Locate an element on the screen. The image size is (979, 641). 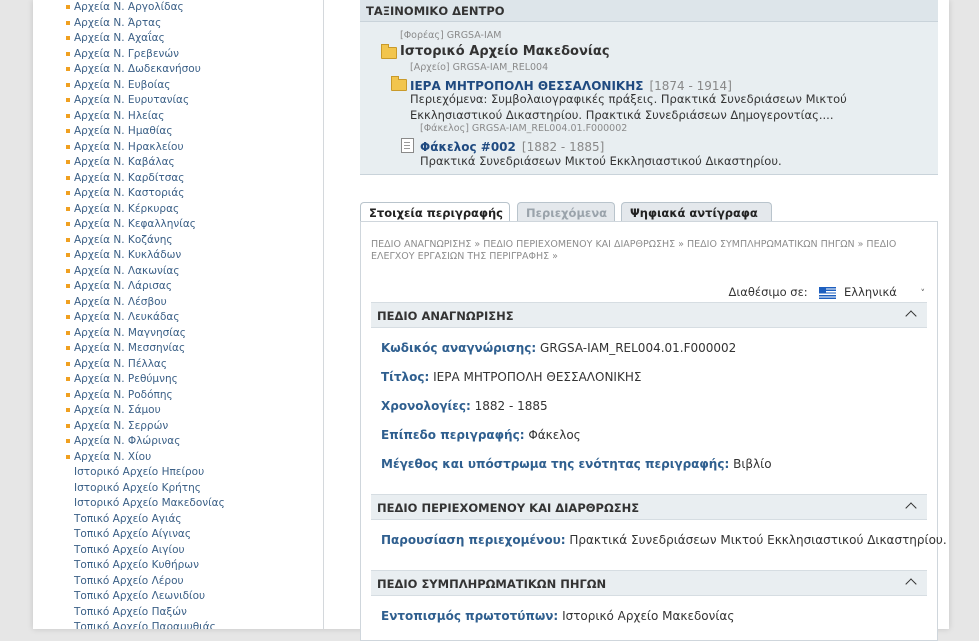
archive-list-label: Τοπικό Αρχείο Αίγινας is located at coordinates (133, 534).